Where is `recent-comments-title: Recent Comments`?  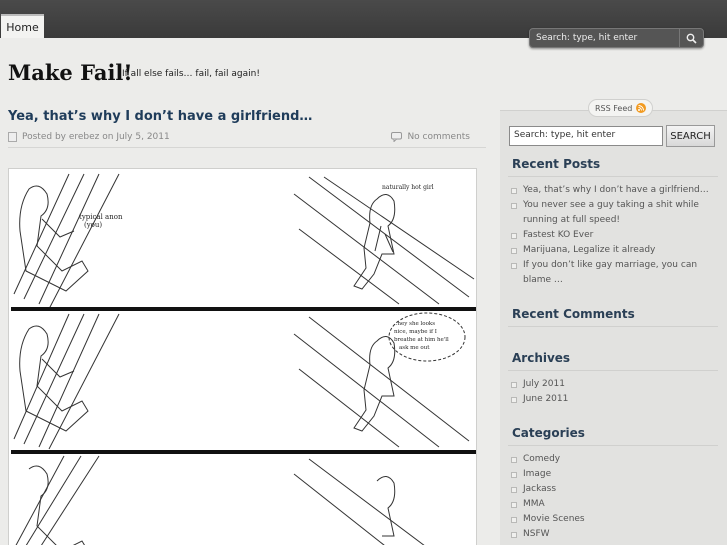 recent-comments-title: Recent Comments is located at coordinates (573, 314).